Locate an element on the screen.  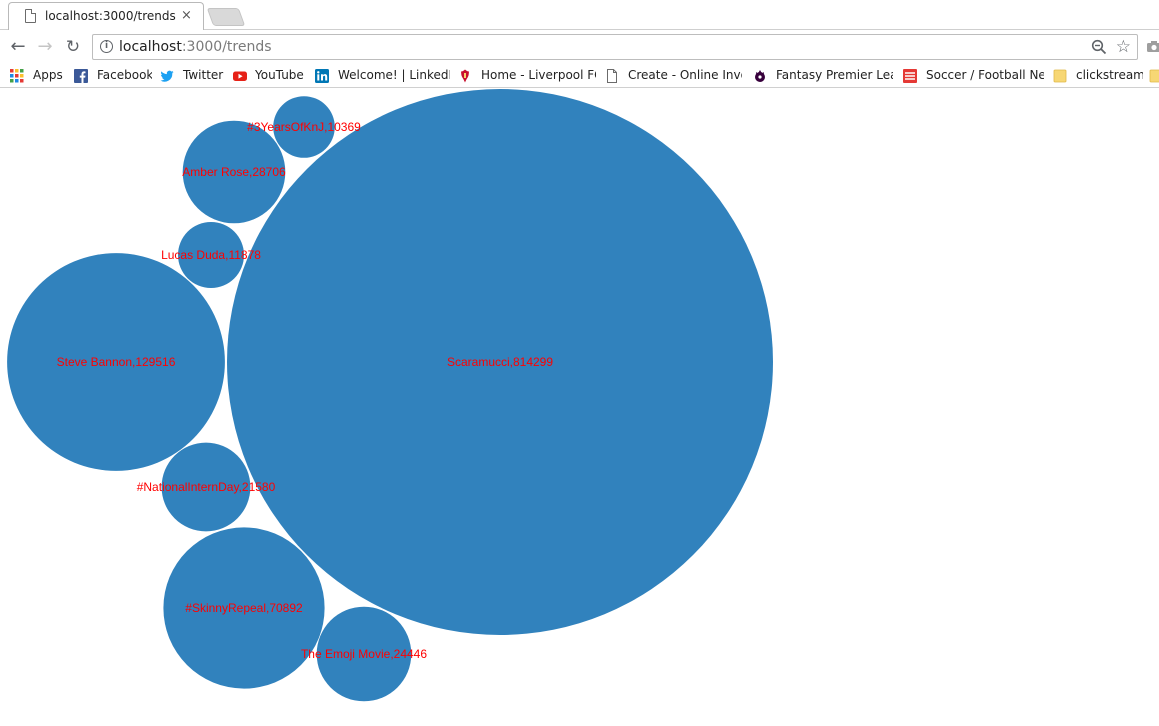
bookmark-youtube: YouTube is located at coordinates (269, 76).